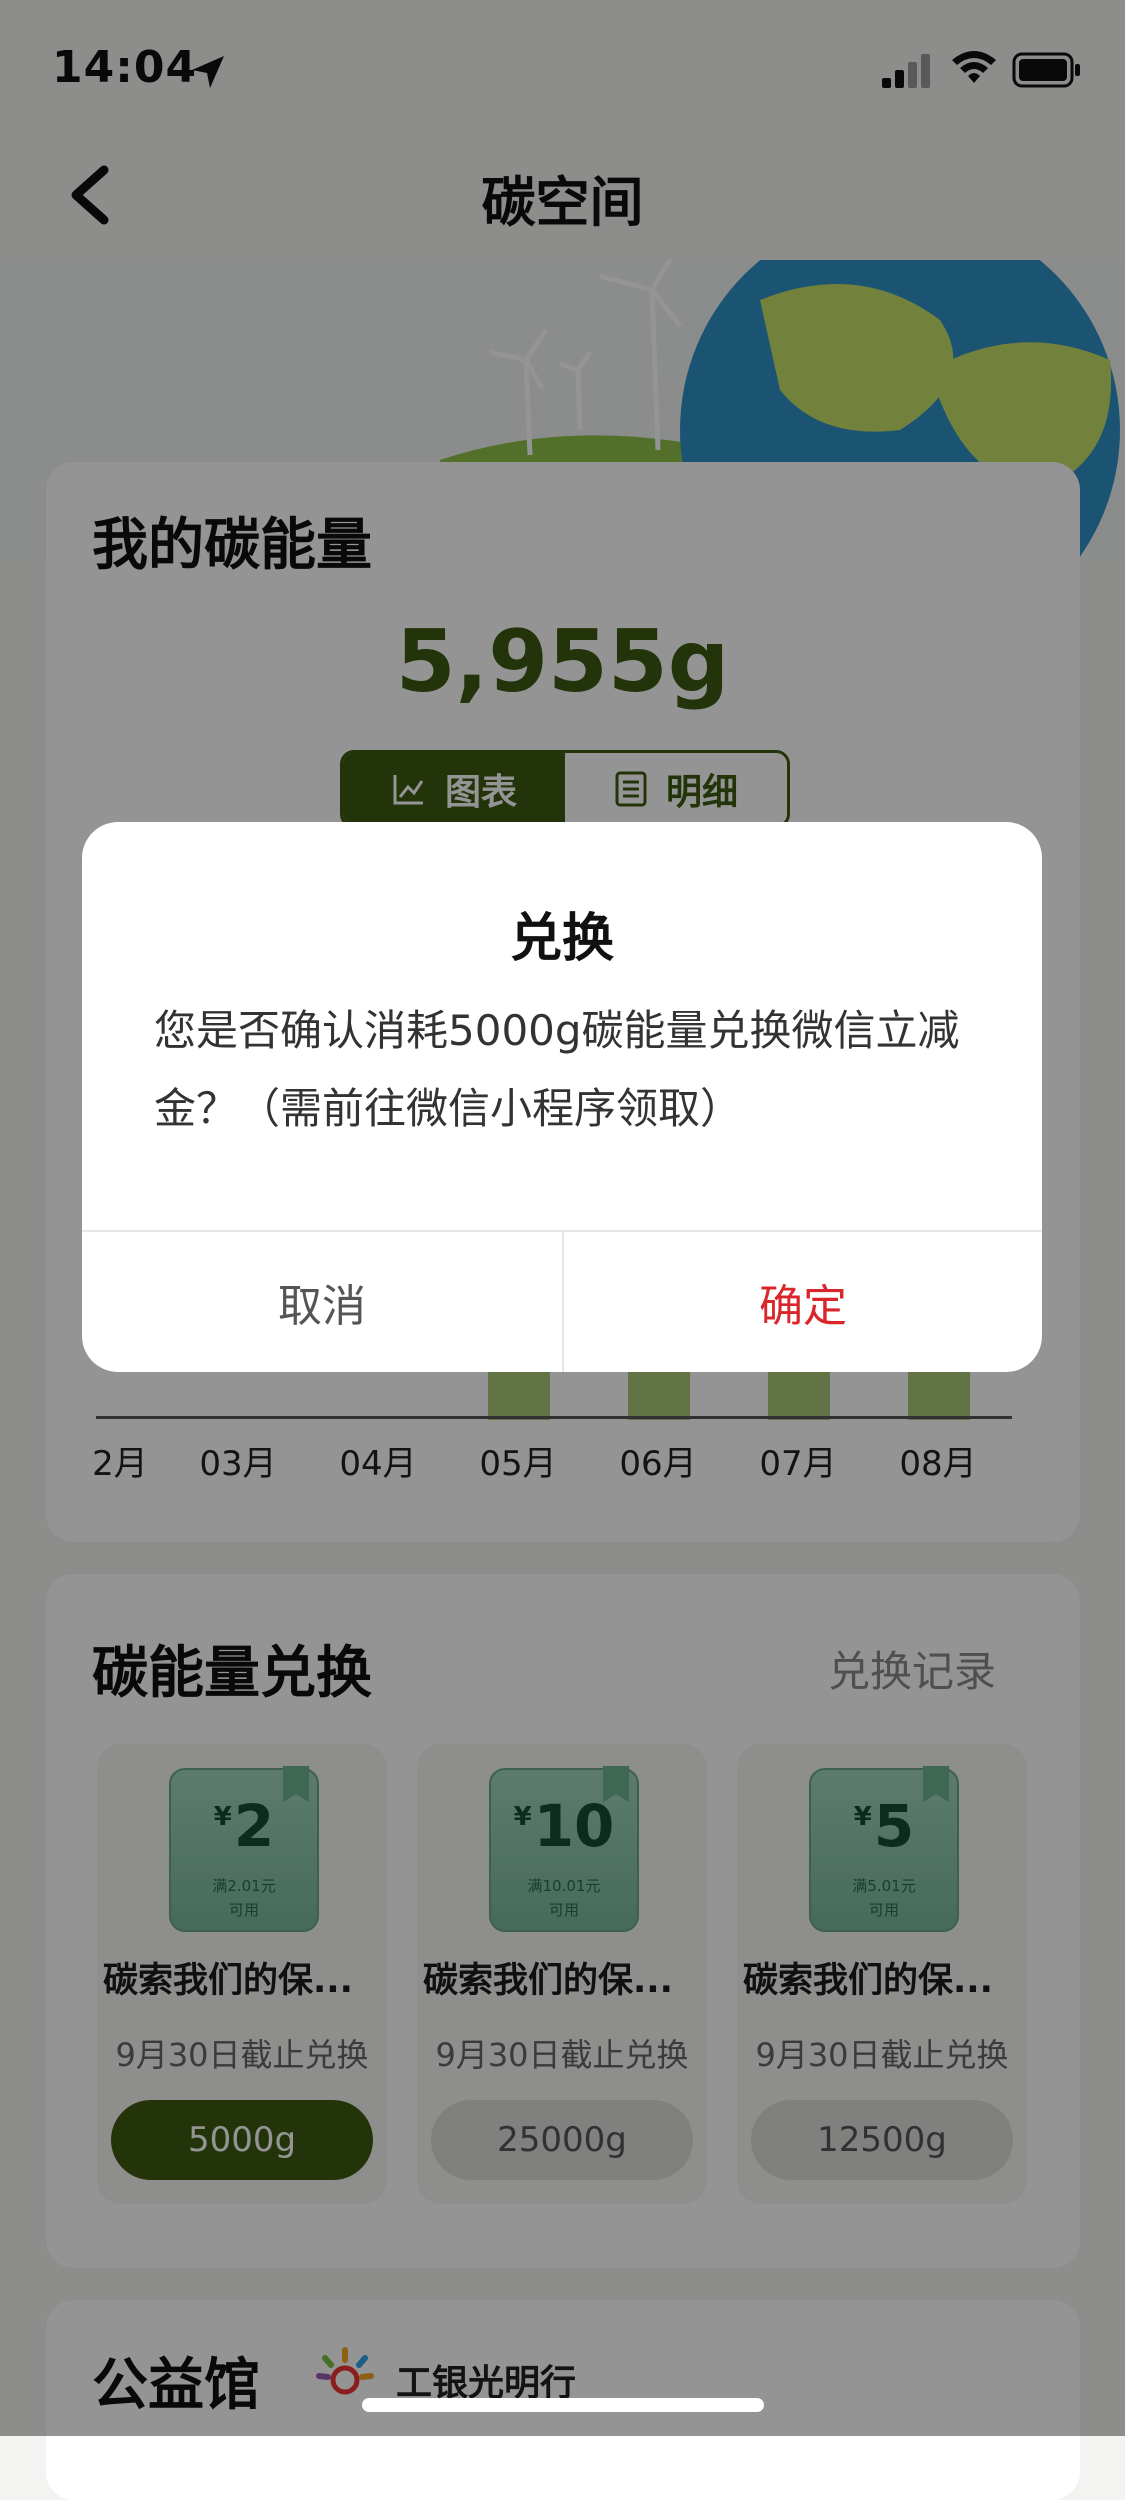 This screenshot has width=1125, height=2500. What do you see at coordinates (557, 1069) in the screenshot?
I see `dialog-message: 您是否确认消耗5000g碳能量兑换微信立减金？（需前往微信小程序领取）` at bounding box center [557, 1069].